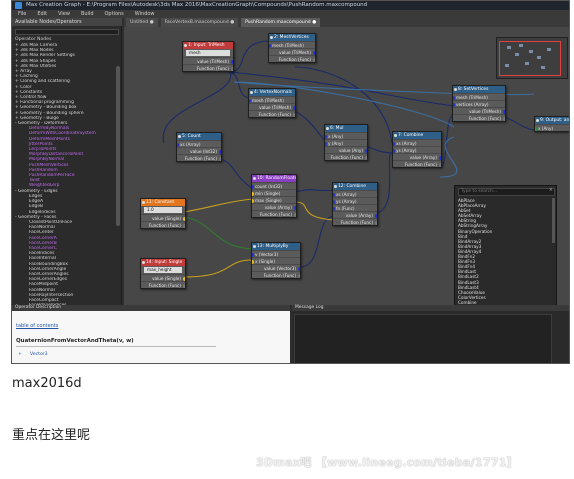 The height and width of the screenshot is (479, 574). I want to click on node-header: 7: Combine, so click(417, 135).